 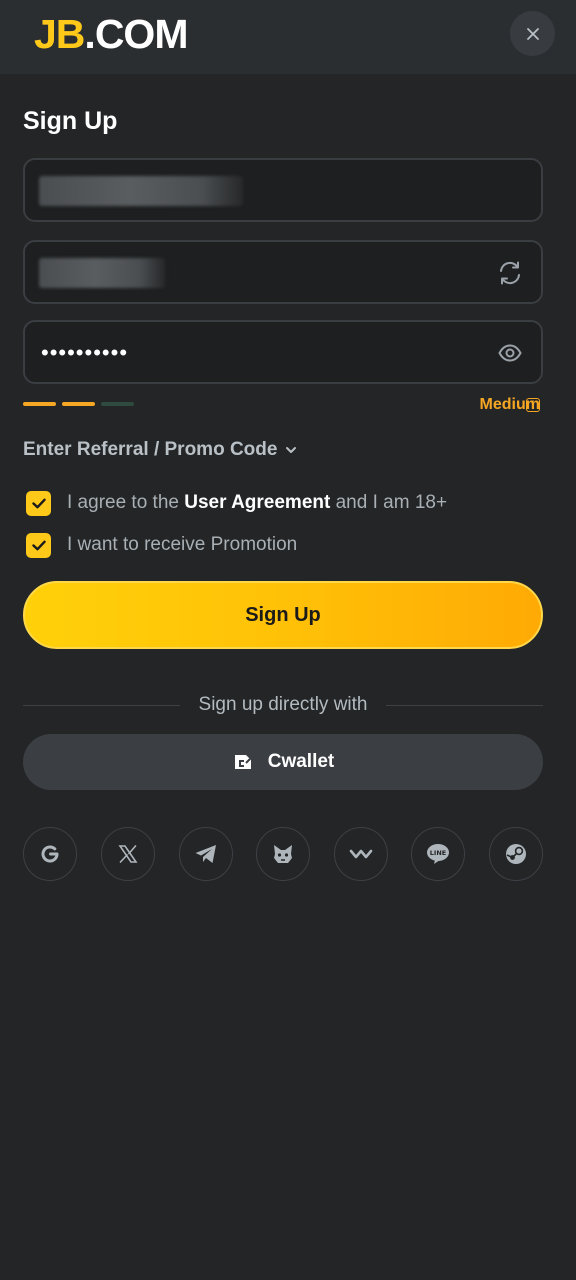 I want to click on walletconnect-icon, so click(x=361, y=854).